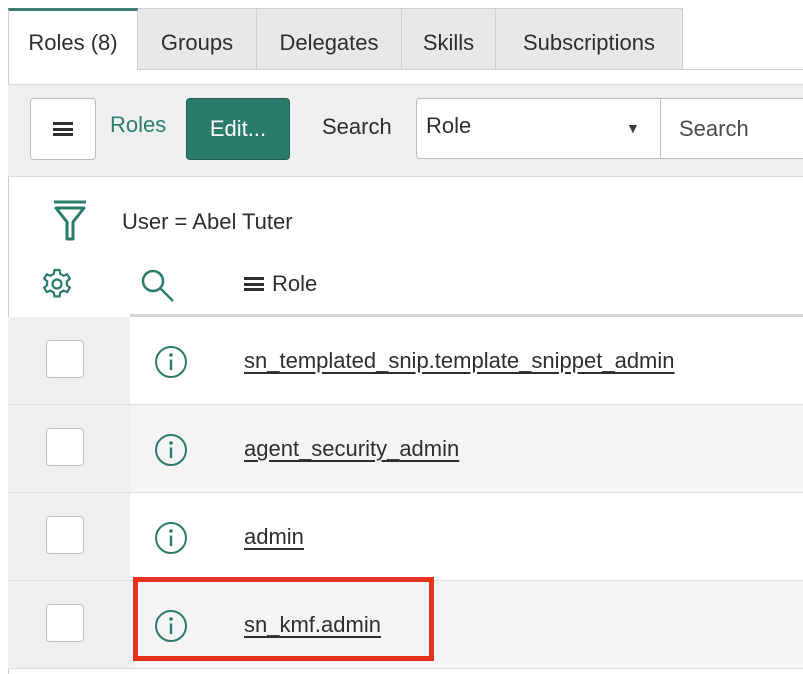 This screenshot has width=803, height=674. I want to click on table-row: sn_templated_snip.template_snippet_admin, so click(405, 361).